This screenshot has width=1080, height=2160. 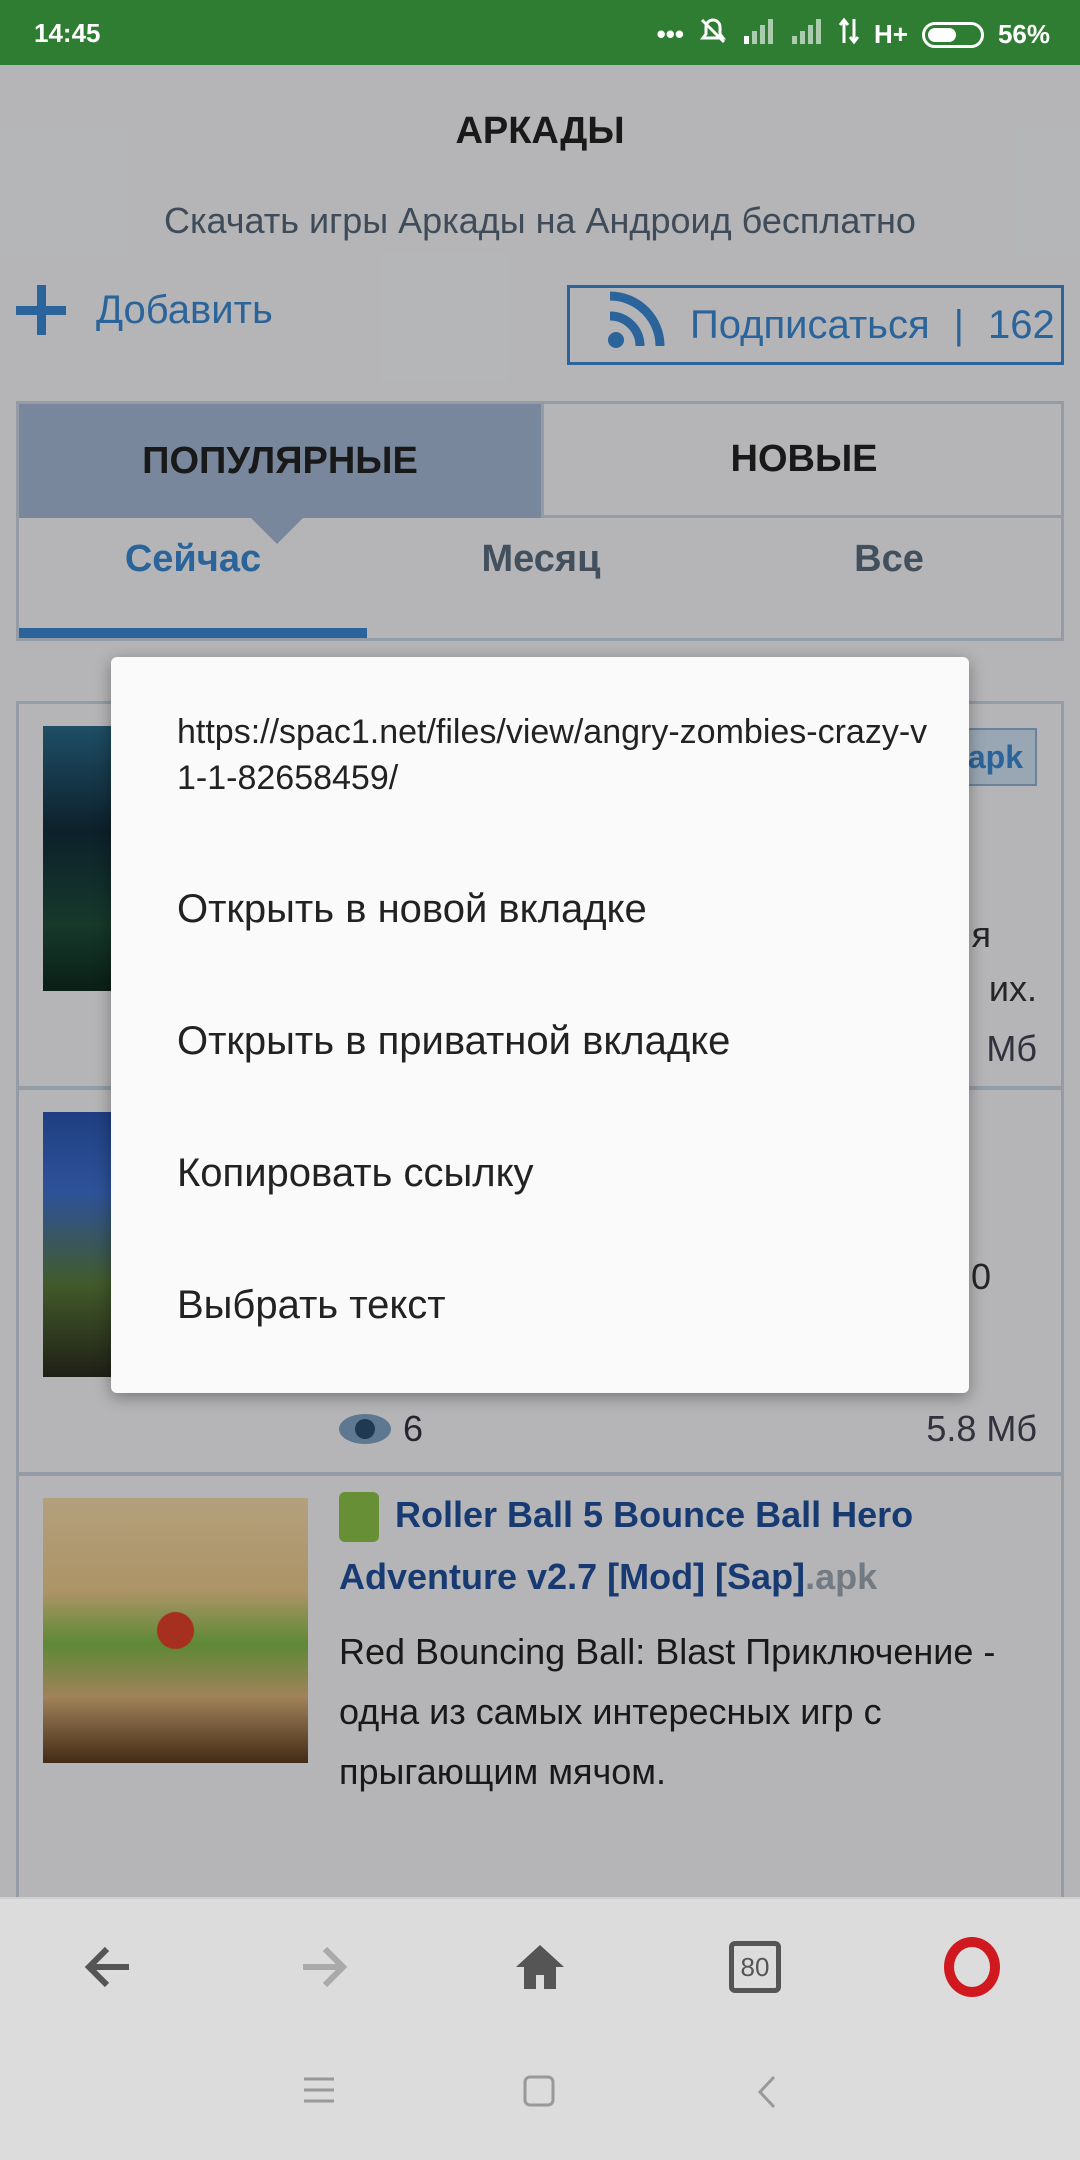 I want to click on back-button, so click(x=108, y=1967).